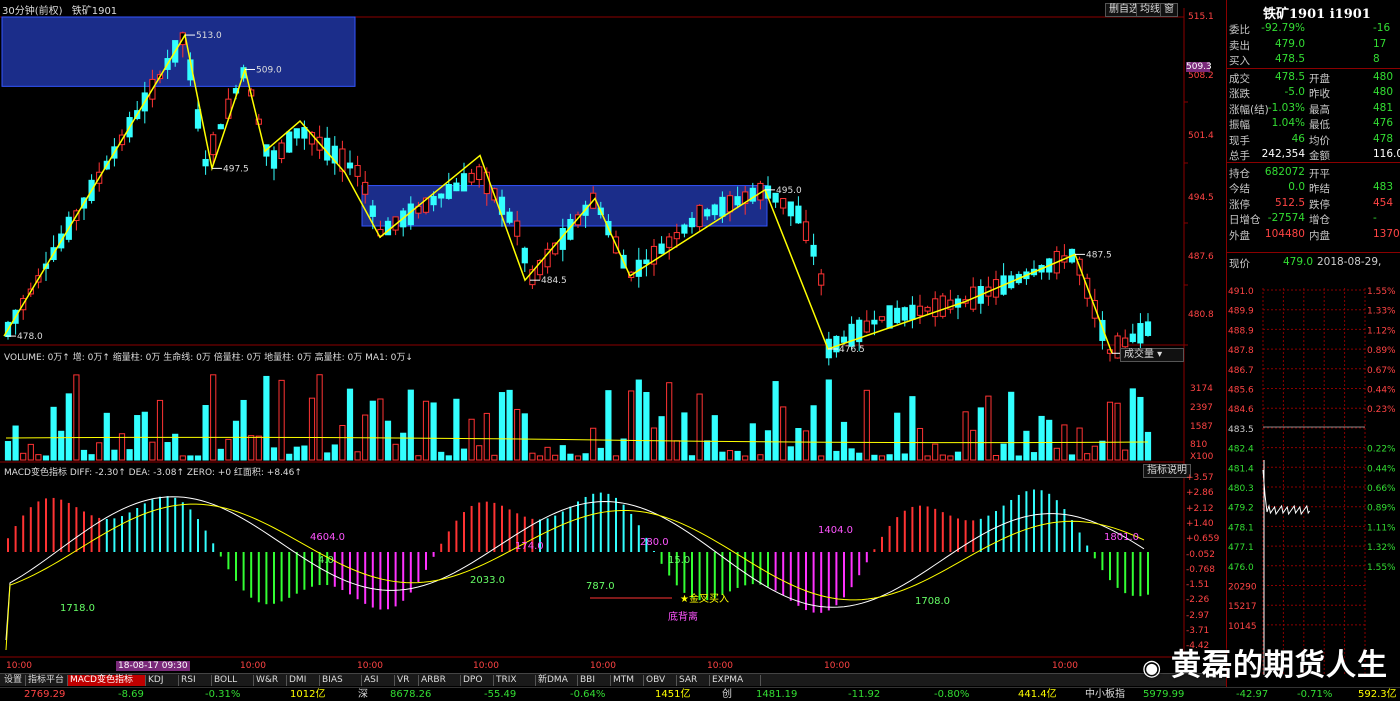  What do you see at coordinates (32, 11) in the screenshot?
I see `period-label: 30分钟(前权)` at bounding box center [32, 11].